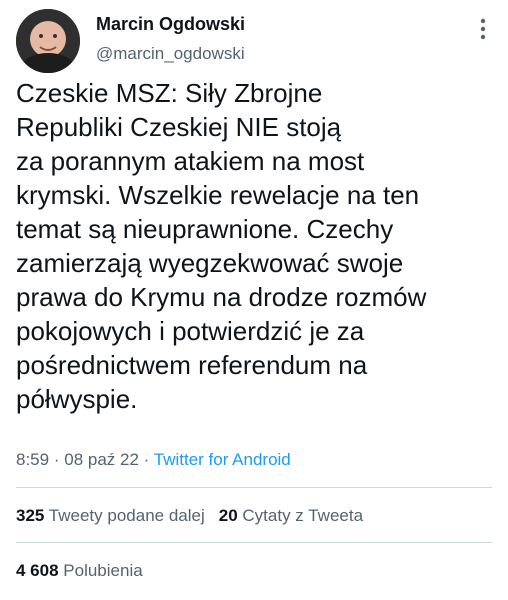 This screenshot has width=508, height=600. I want to click on tweet-source: Twitter for Android, so click(222, 459).